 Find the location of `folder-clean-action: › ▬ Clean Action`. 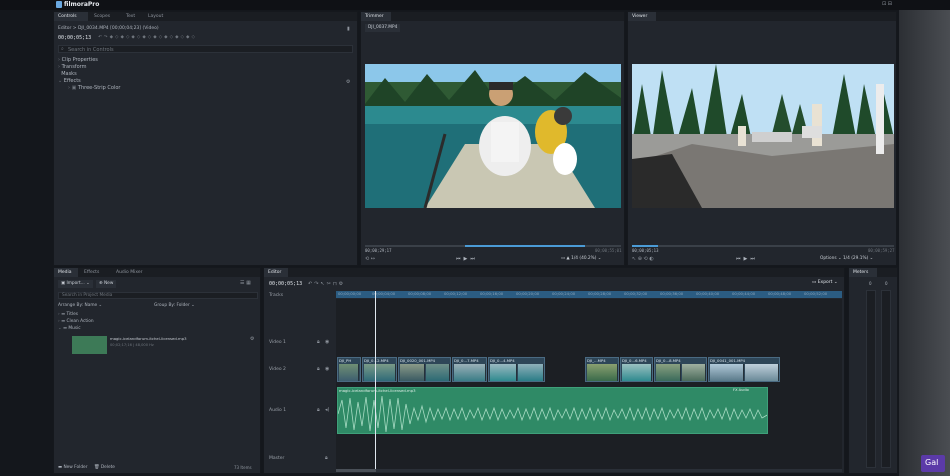

folder-clean-action: › ▬ Clean Action is located at coordinates (76, 322).